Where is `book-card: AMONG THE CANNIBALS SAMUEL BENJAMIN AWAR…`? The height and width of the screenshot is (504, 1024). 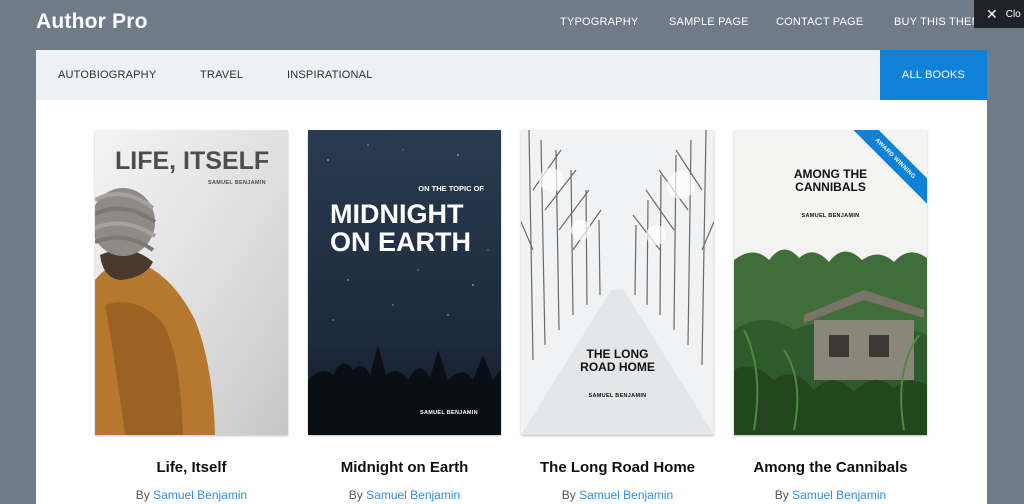
book-card: AMONG THE CANNIBALS SAMUEL BENJAMIN AWAR… is located at coordinates (830, 316).